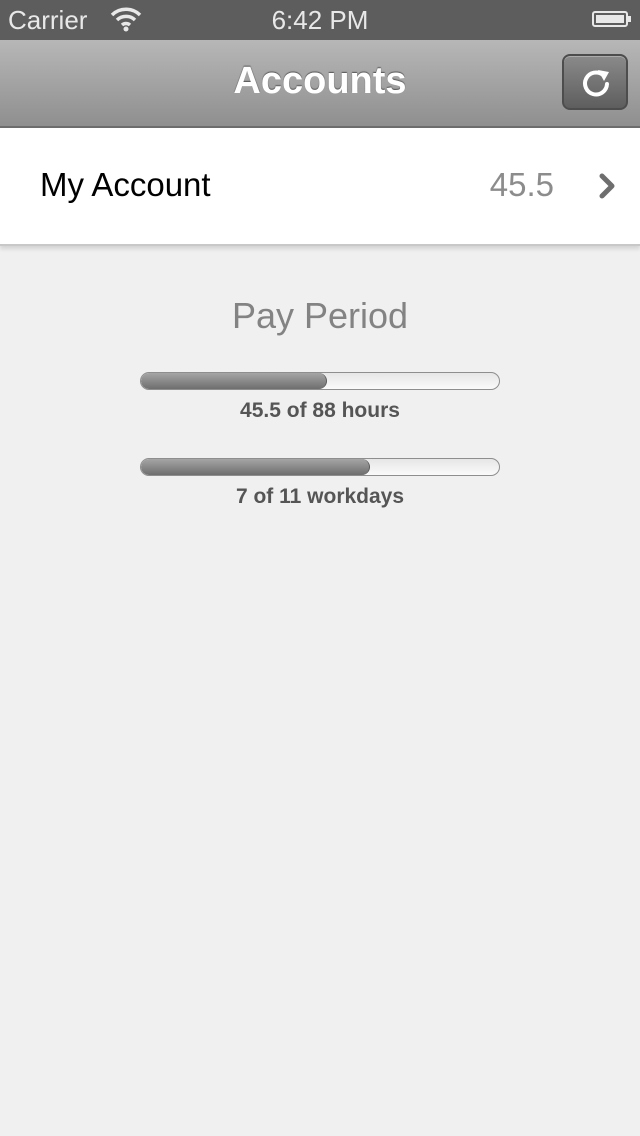 The height and width of the screenshot is (1136, 640). Describe the element at coordinates (320, 410) in the screenshot. I see `hours-progress-label: 45.5 of 88 hours` at that location.